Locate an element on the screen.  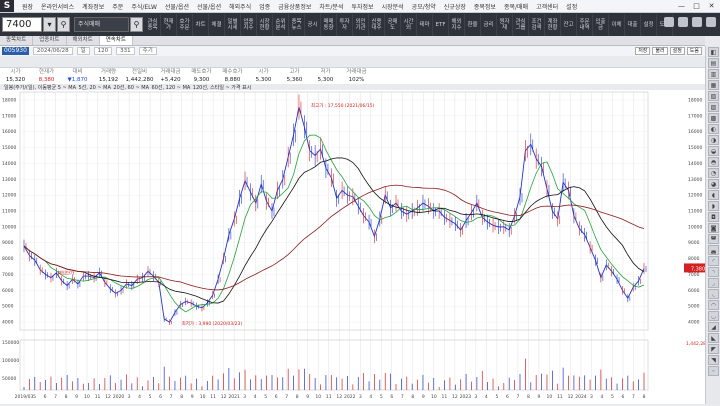
menu-item: 공모/청약 is located at coordinates (424, 6).